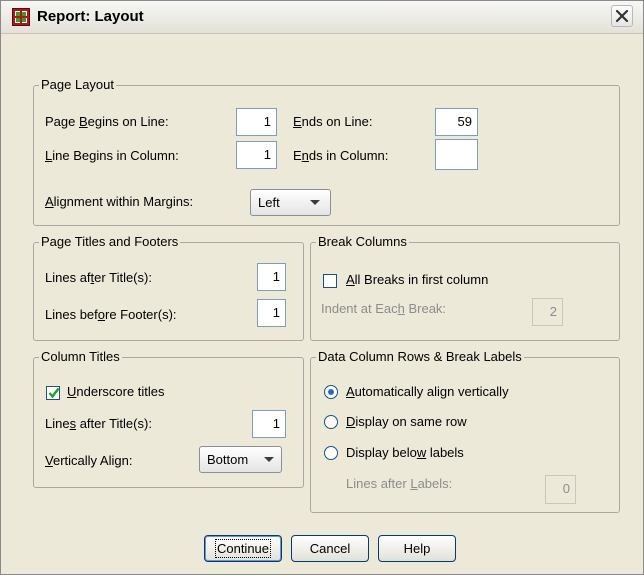  I want to click on alignment-value: Left, so click(269, 202).